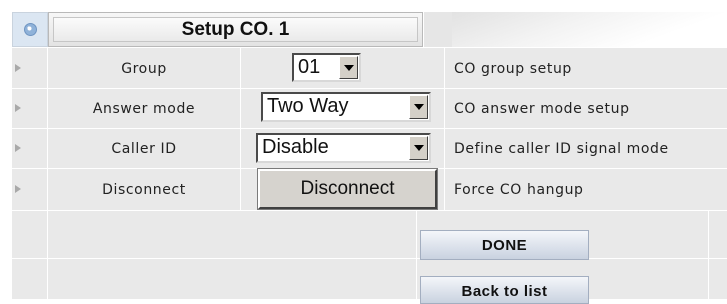 Image resolution: width=727 pixels, height=304 pixels. I want to click on header-icon-cell, so click(30, 29).